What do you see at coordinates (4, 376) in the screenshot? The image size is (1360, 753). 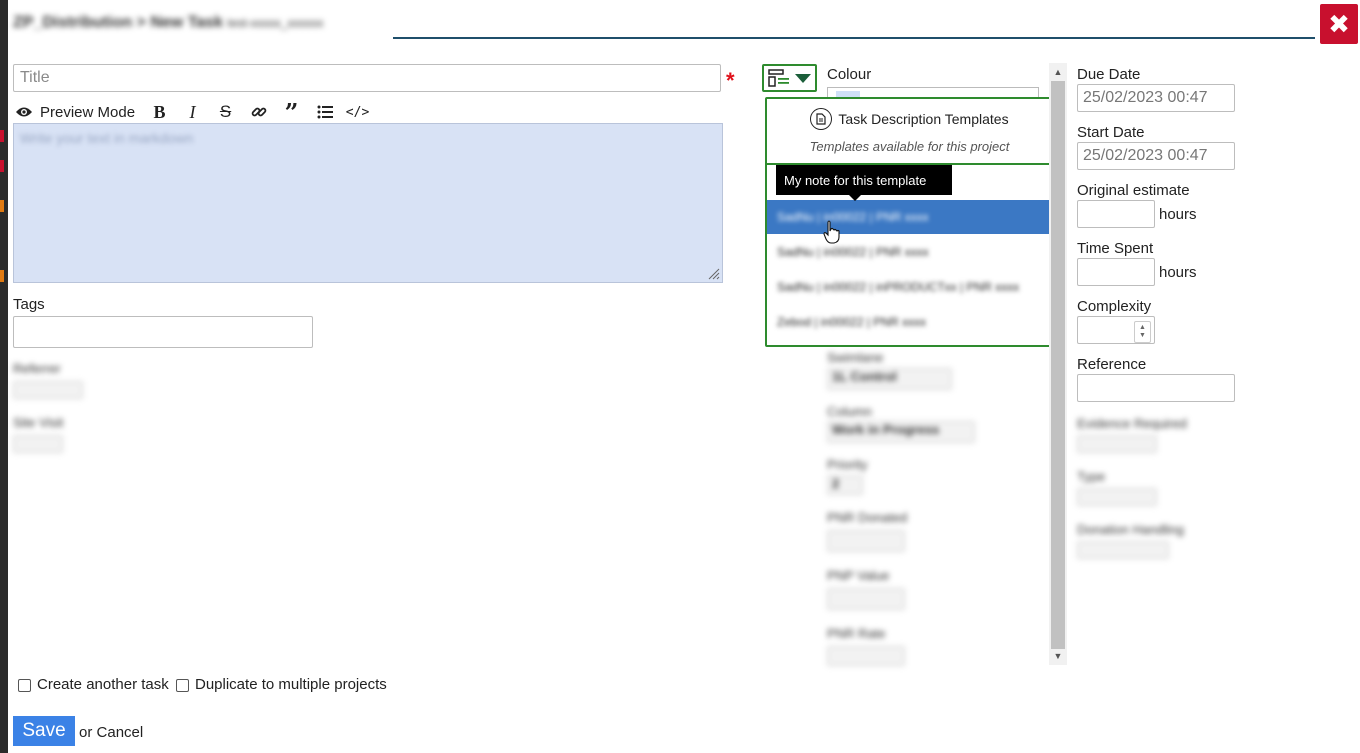 I see `background-edge` at bounding box center [4, 376].